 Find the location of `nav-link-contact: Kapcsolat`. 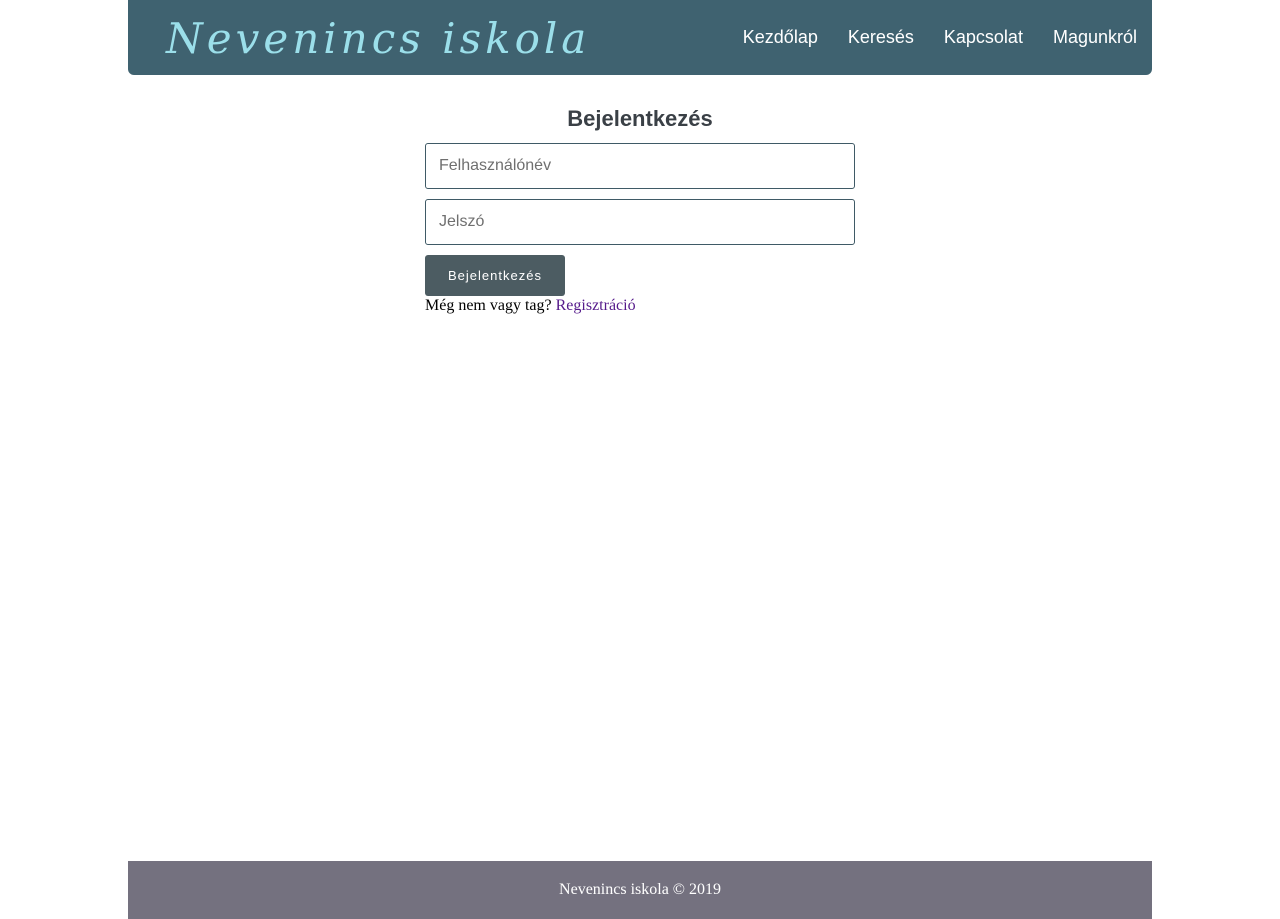

nav-link-contact: Kapcsolat is located at coordinates (983, 37).